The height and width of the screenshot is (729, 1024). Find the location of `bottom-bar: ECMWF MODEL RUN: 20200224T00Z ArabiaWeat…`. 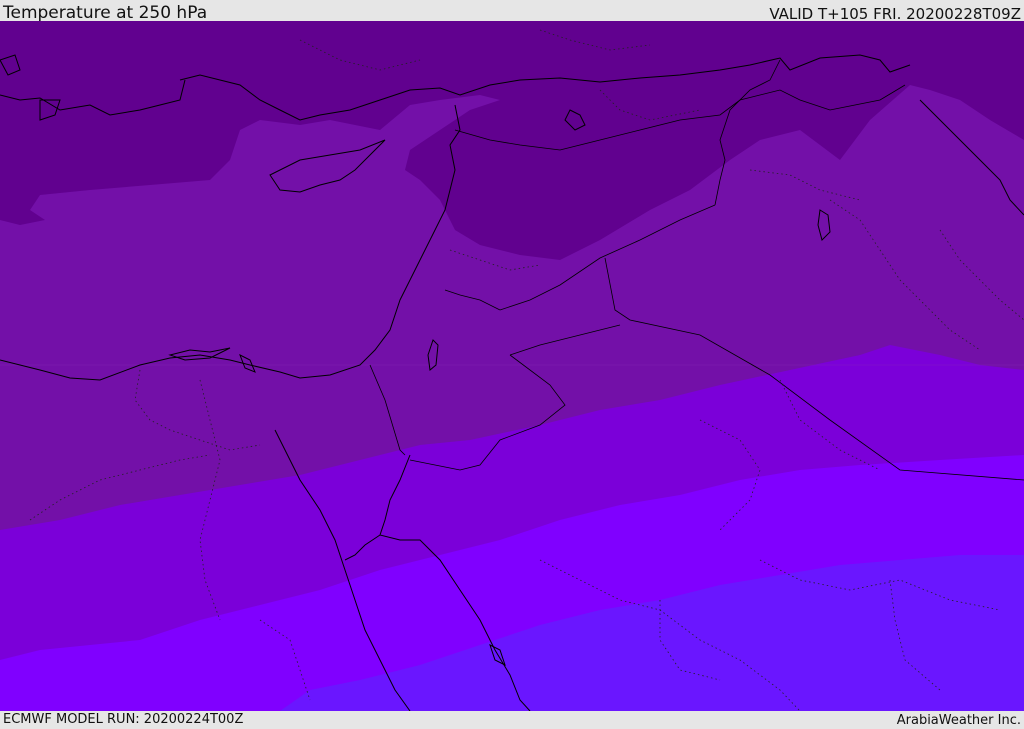

bottom-bar: ECMWF MODEL RUN: 20200224T00Z ArabiaWeat… is located at coordinates (512, 720).